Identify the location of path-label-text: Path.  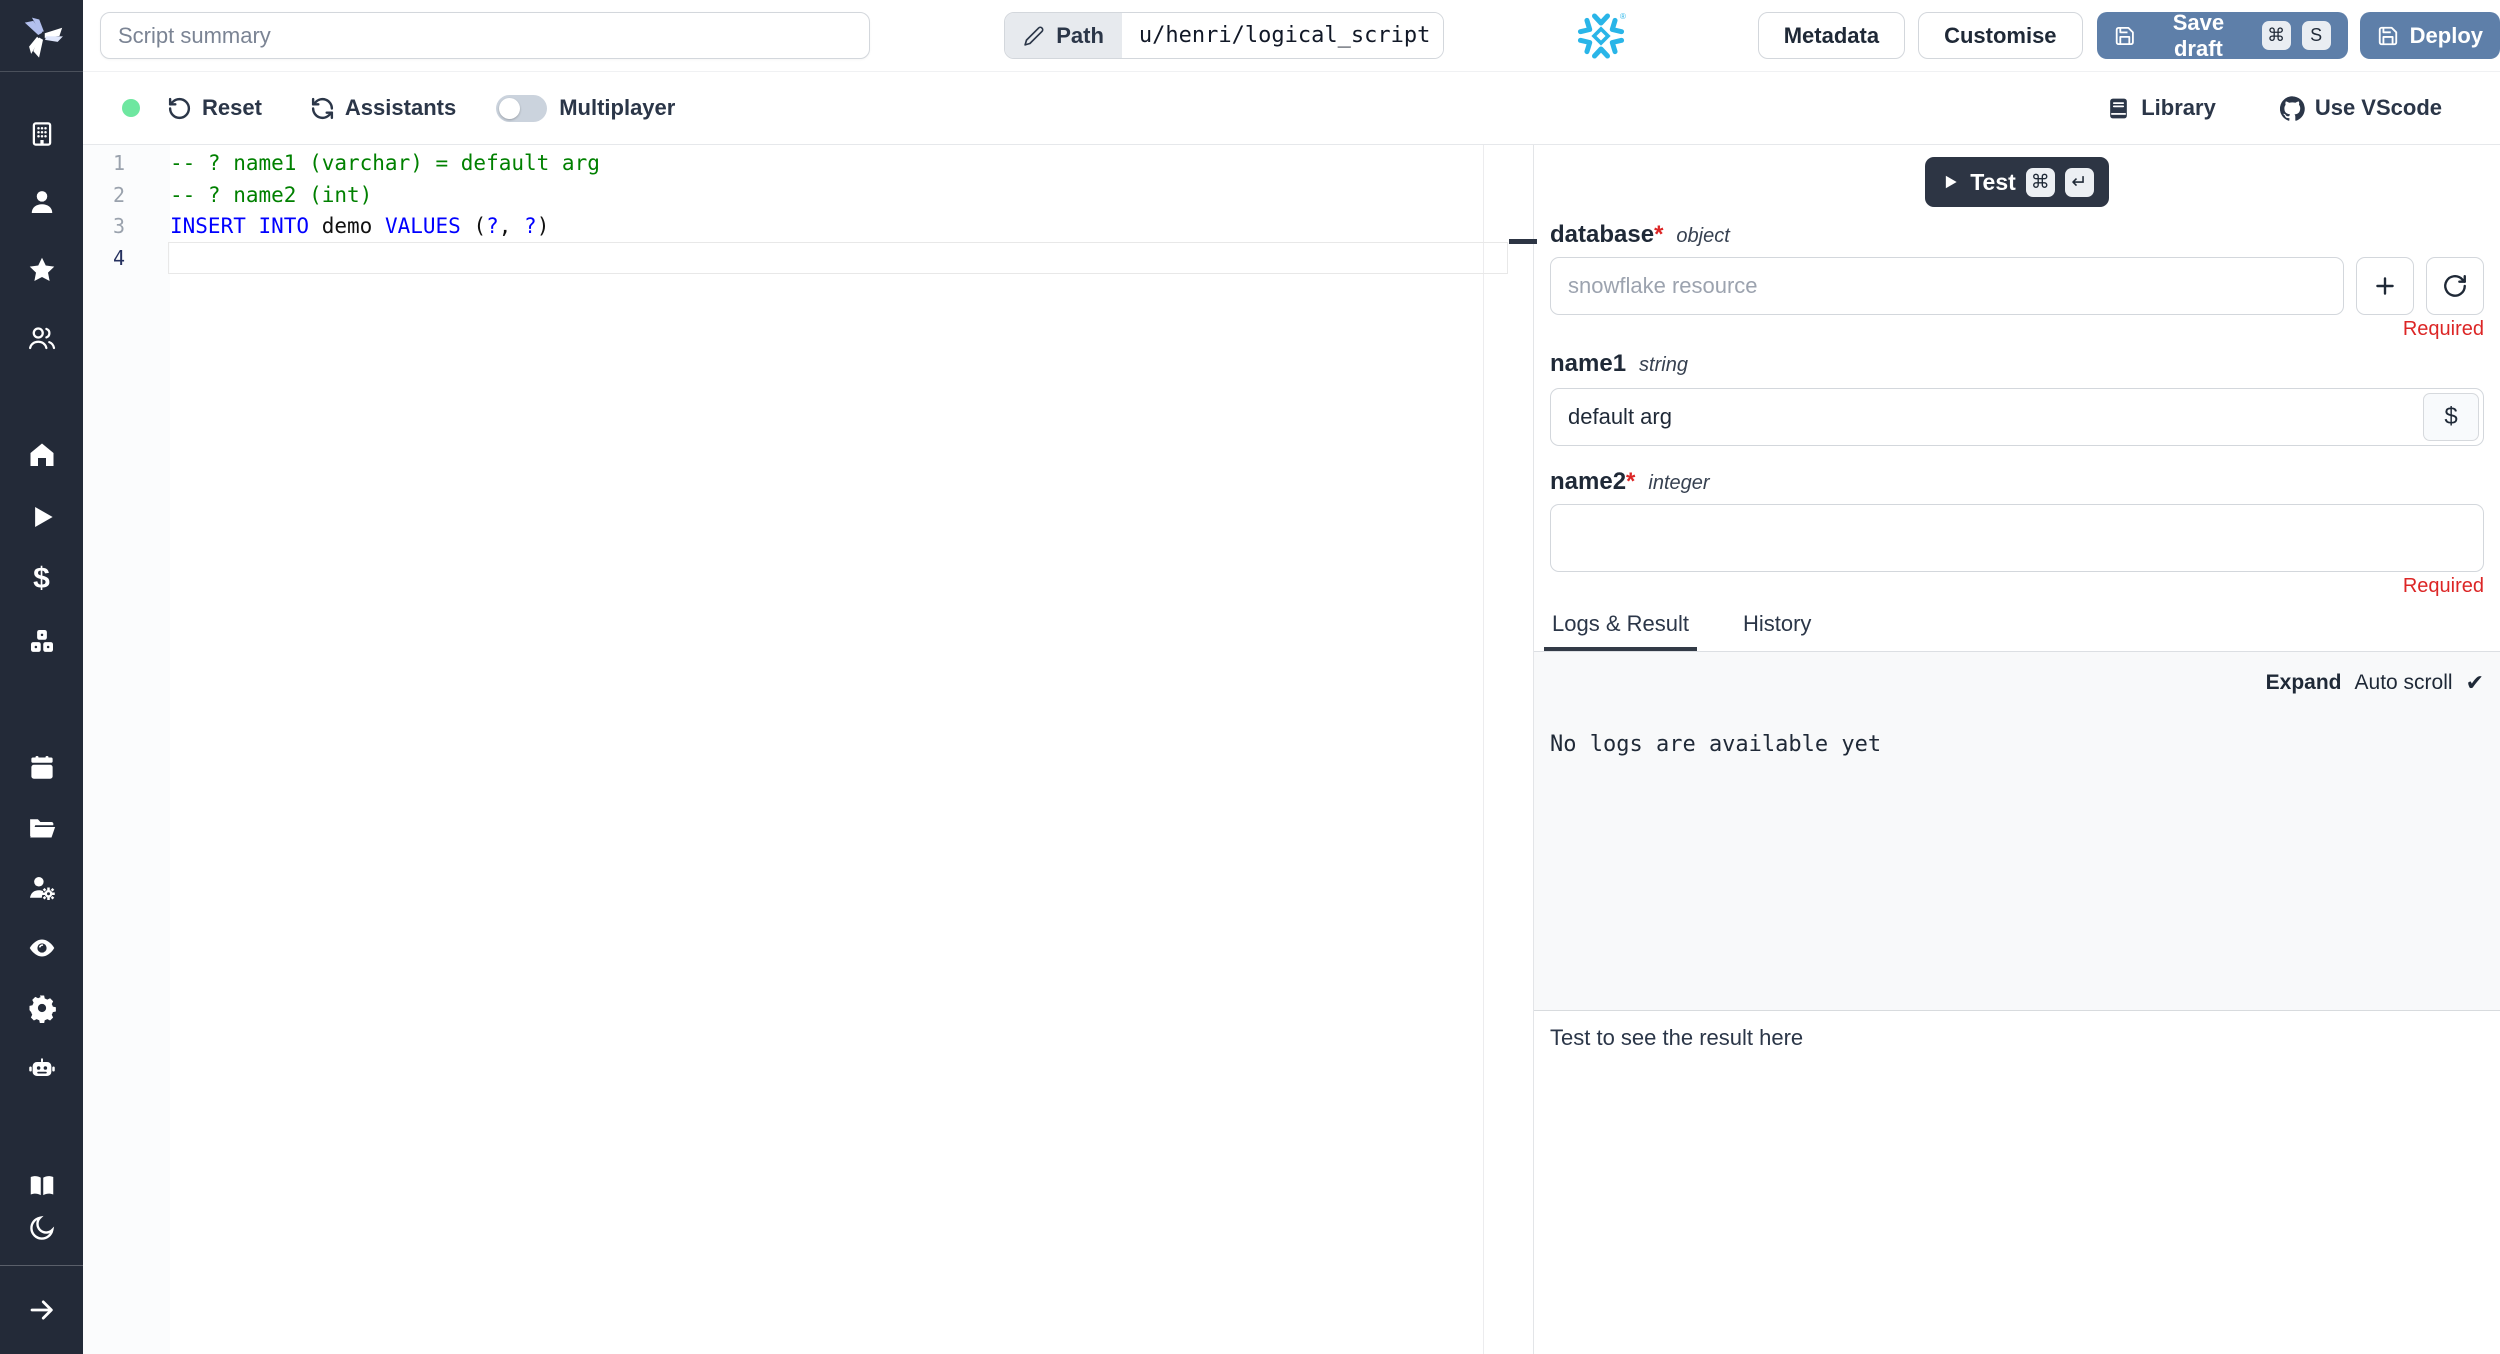
(1080, 35).